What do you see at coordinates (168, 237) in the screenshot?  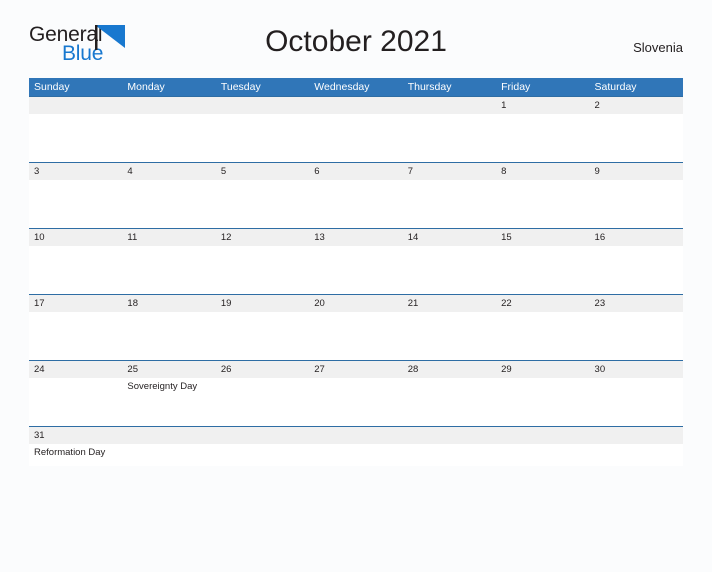 I see `day-number: 11` at bounding box center [168, 237].